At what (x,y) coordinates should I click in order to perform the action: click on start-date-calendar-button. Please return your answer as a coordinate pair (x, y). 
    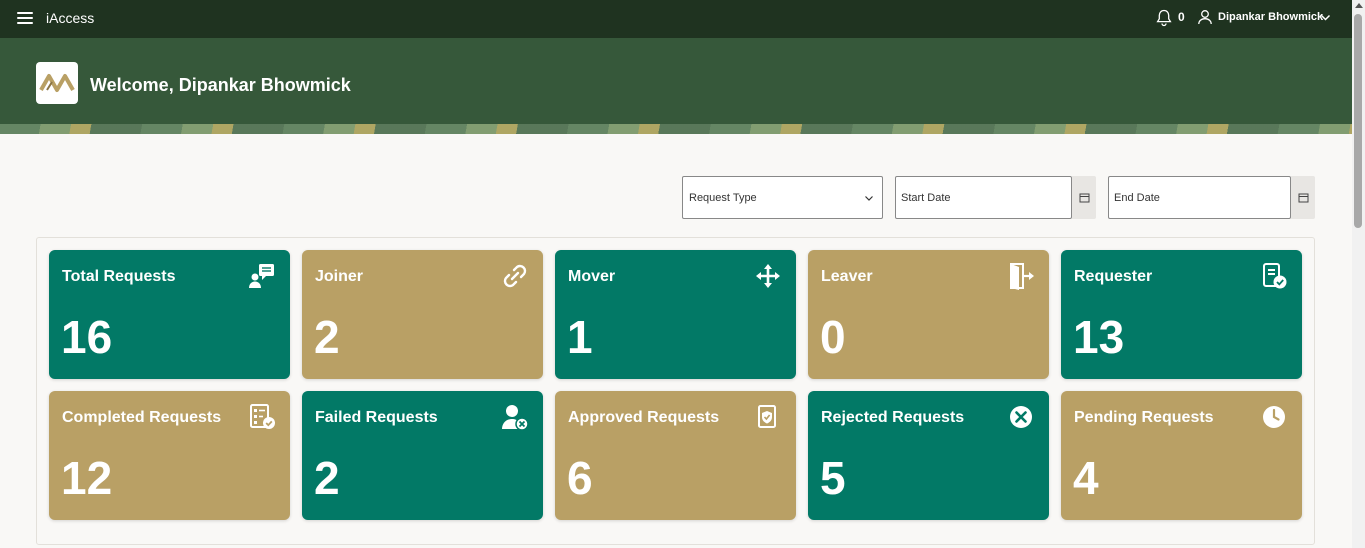
    Looking at the image, I should click on (1084, 197).